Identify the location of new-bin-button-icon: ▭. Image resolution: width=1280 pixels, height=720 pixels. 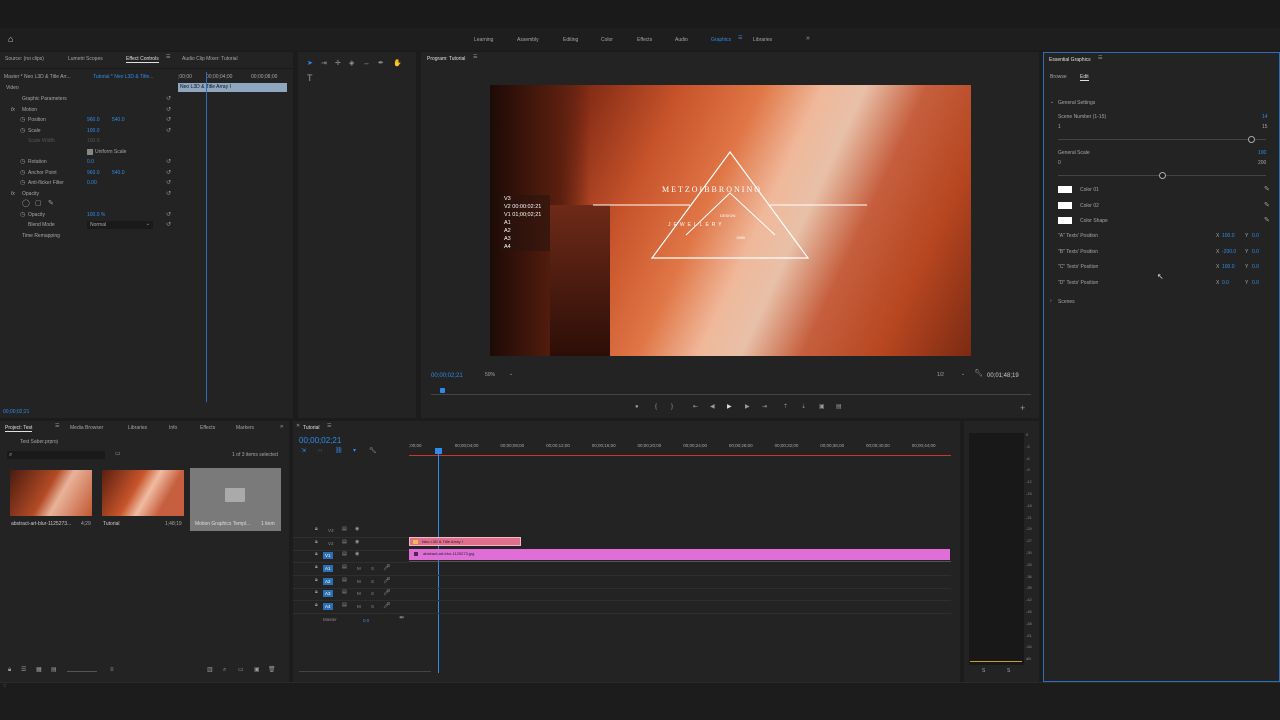
(241, 670).